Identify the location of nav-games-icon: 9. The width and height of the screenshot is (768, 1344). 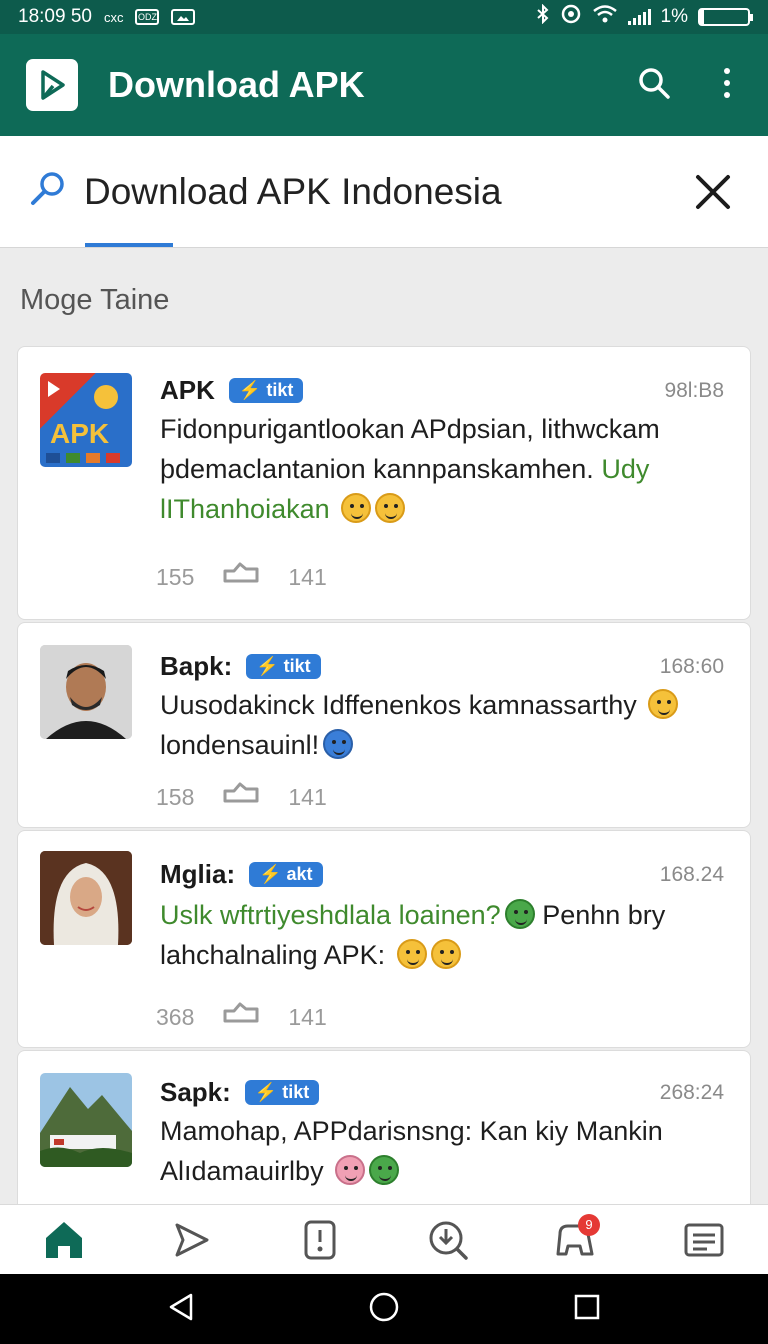
(576, 1240).